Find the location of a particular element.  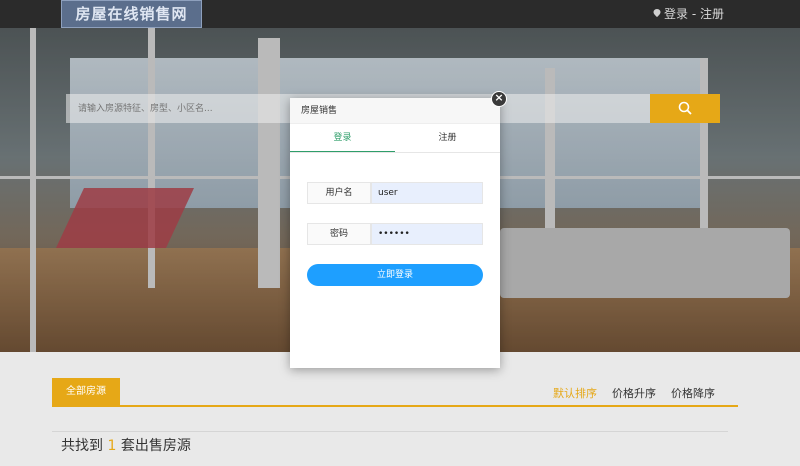

sort-price-asc: 价格升序 is located at coordinates (634, 393).